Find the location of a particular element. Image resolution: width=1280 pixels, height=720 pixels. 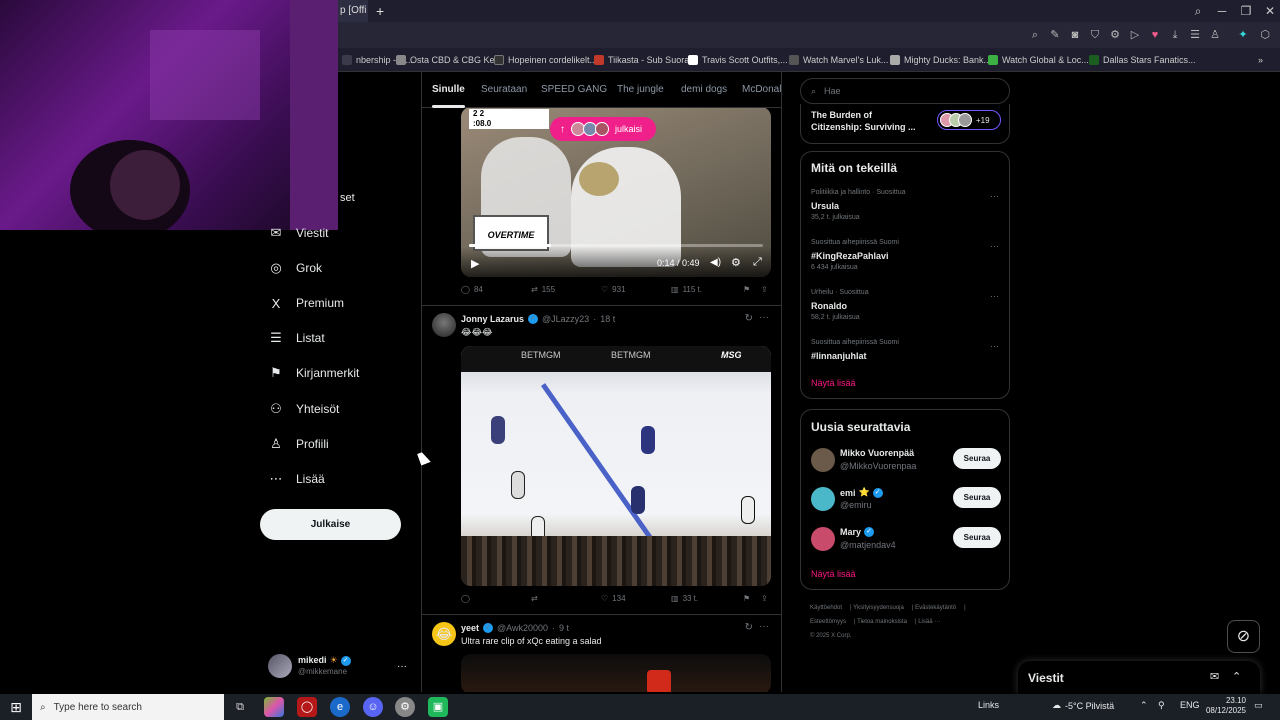

tray-overflow-icon: ⌃ is located at coordinates (1144, 705).